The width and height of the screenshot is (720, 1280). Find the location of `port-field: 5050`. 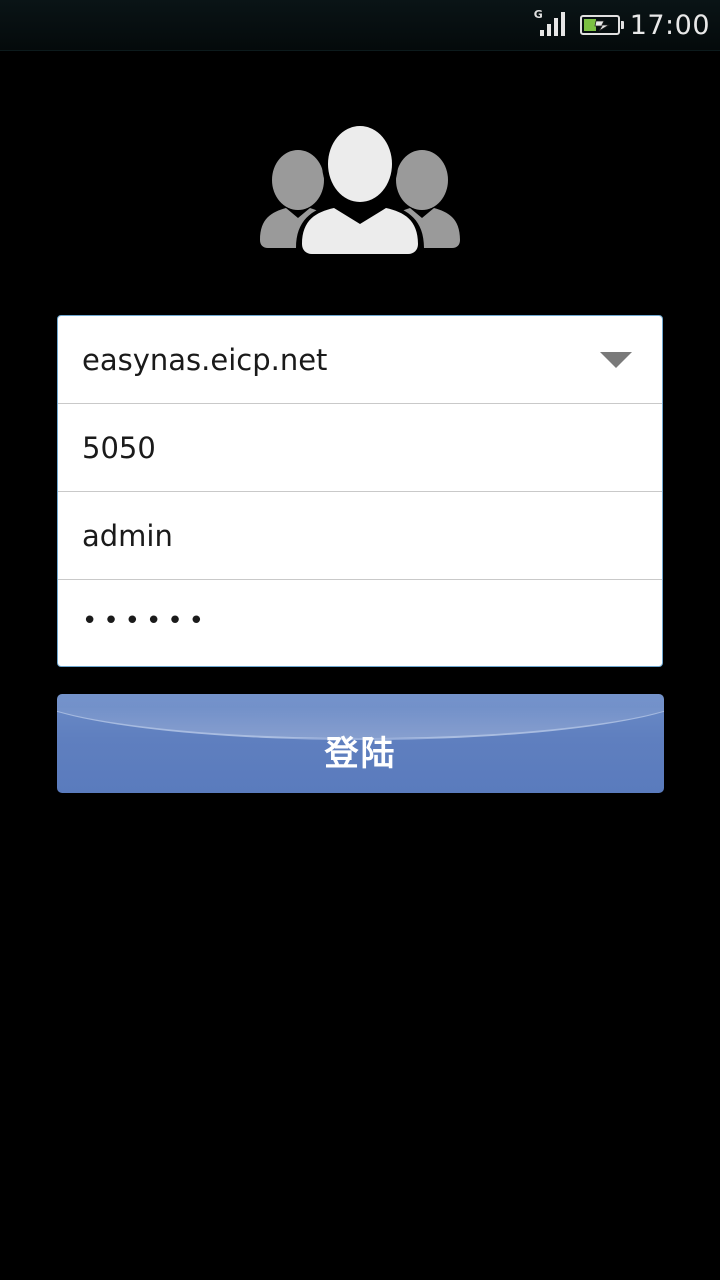

port-field: 5050 is located at coordinates (360, 448).